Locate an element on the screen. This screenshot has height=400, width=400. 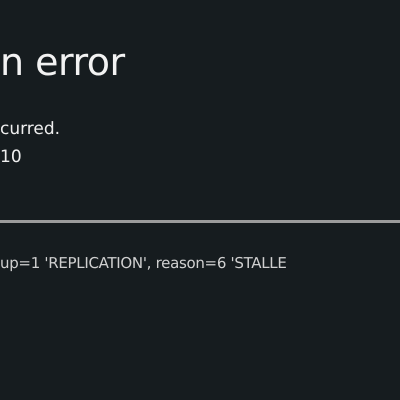
error-message: 10 is located at coordinates (11, 157).